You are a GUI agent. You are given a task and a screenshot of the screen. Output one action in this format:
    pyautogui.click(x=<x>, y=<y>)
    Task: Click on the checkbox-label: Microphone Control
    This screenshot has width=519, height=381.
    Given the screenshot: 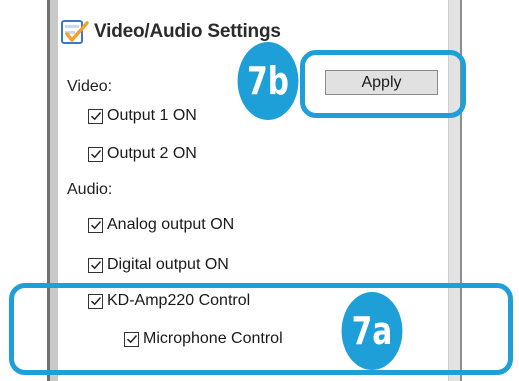 What is the action you would take?
    pyautogui.click(x=213, y=338)
    